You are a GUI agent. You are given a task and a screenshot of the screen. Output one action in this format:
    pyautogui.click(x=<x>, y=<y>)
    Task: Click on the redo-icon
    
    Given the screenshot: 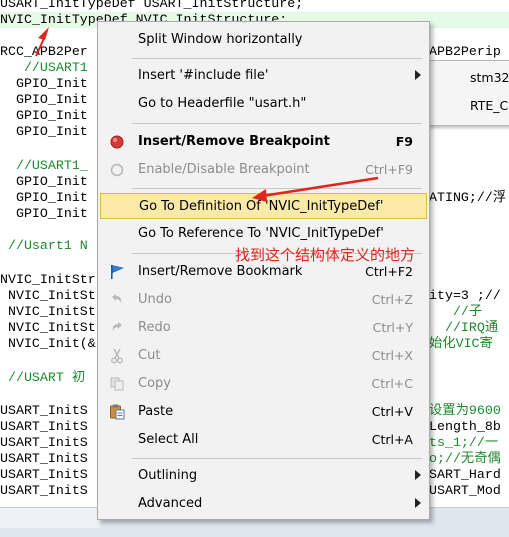 What is the action you would take?
    pyautogui.click(x=117, y=328)
    